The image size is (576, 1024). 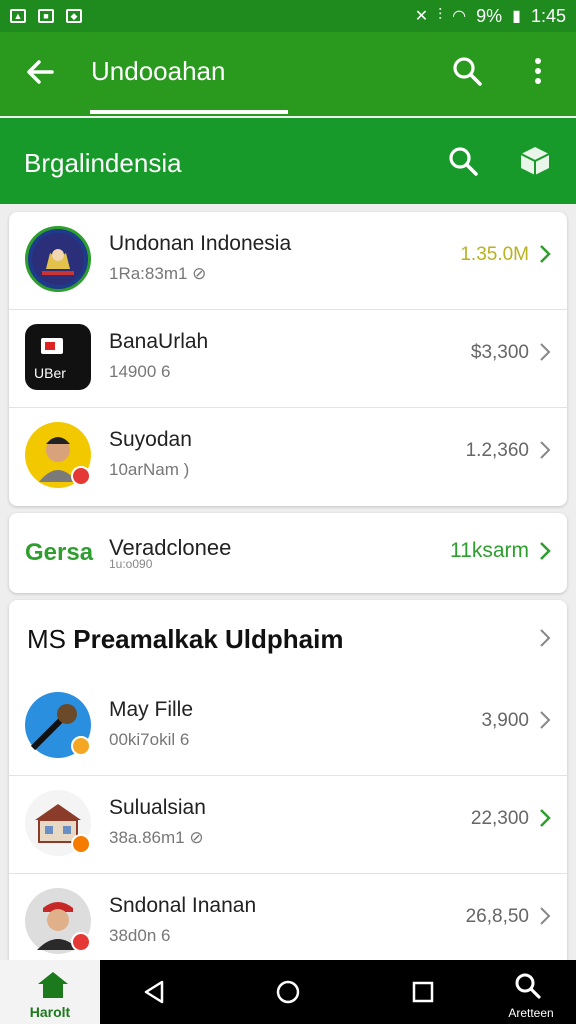 I want to click on bottom-navigation: Harolt Aretteen, so click(x=288, y=992).